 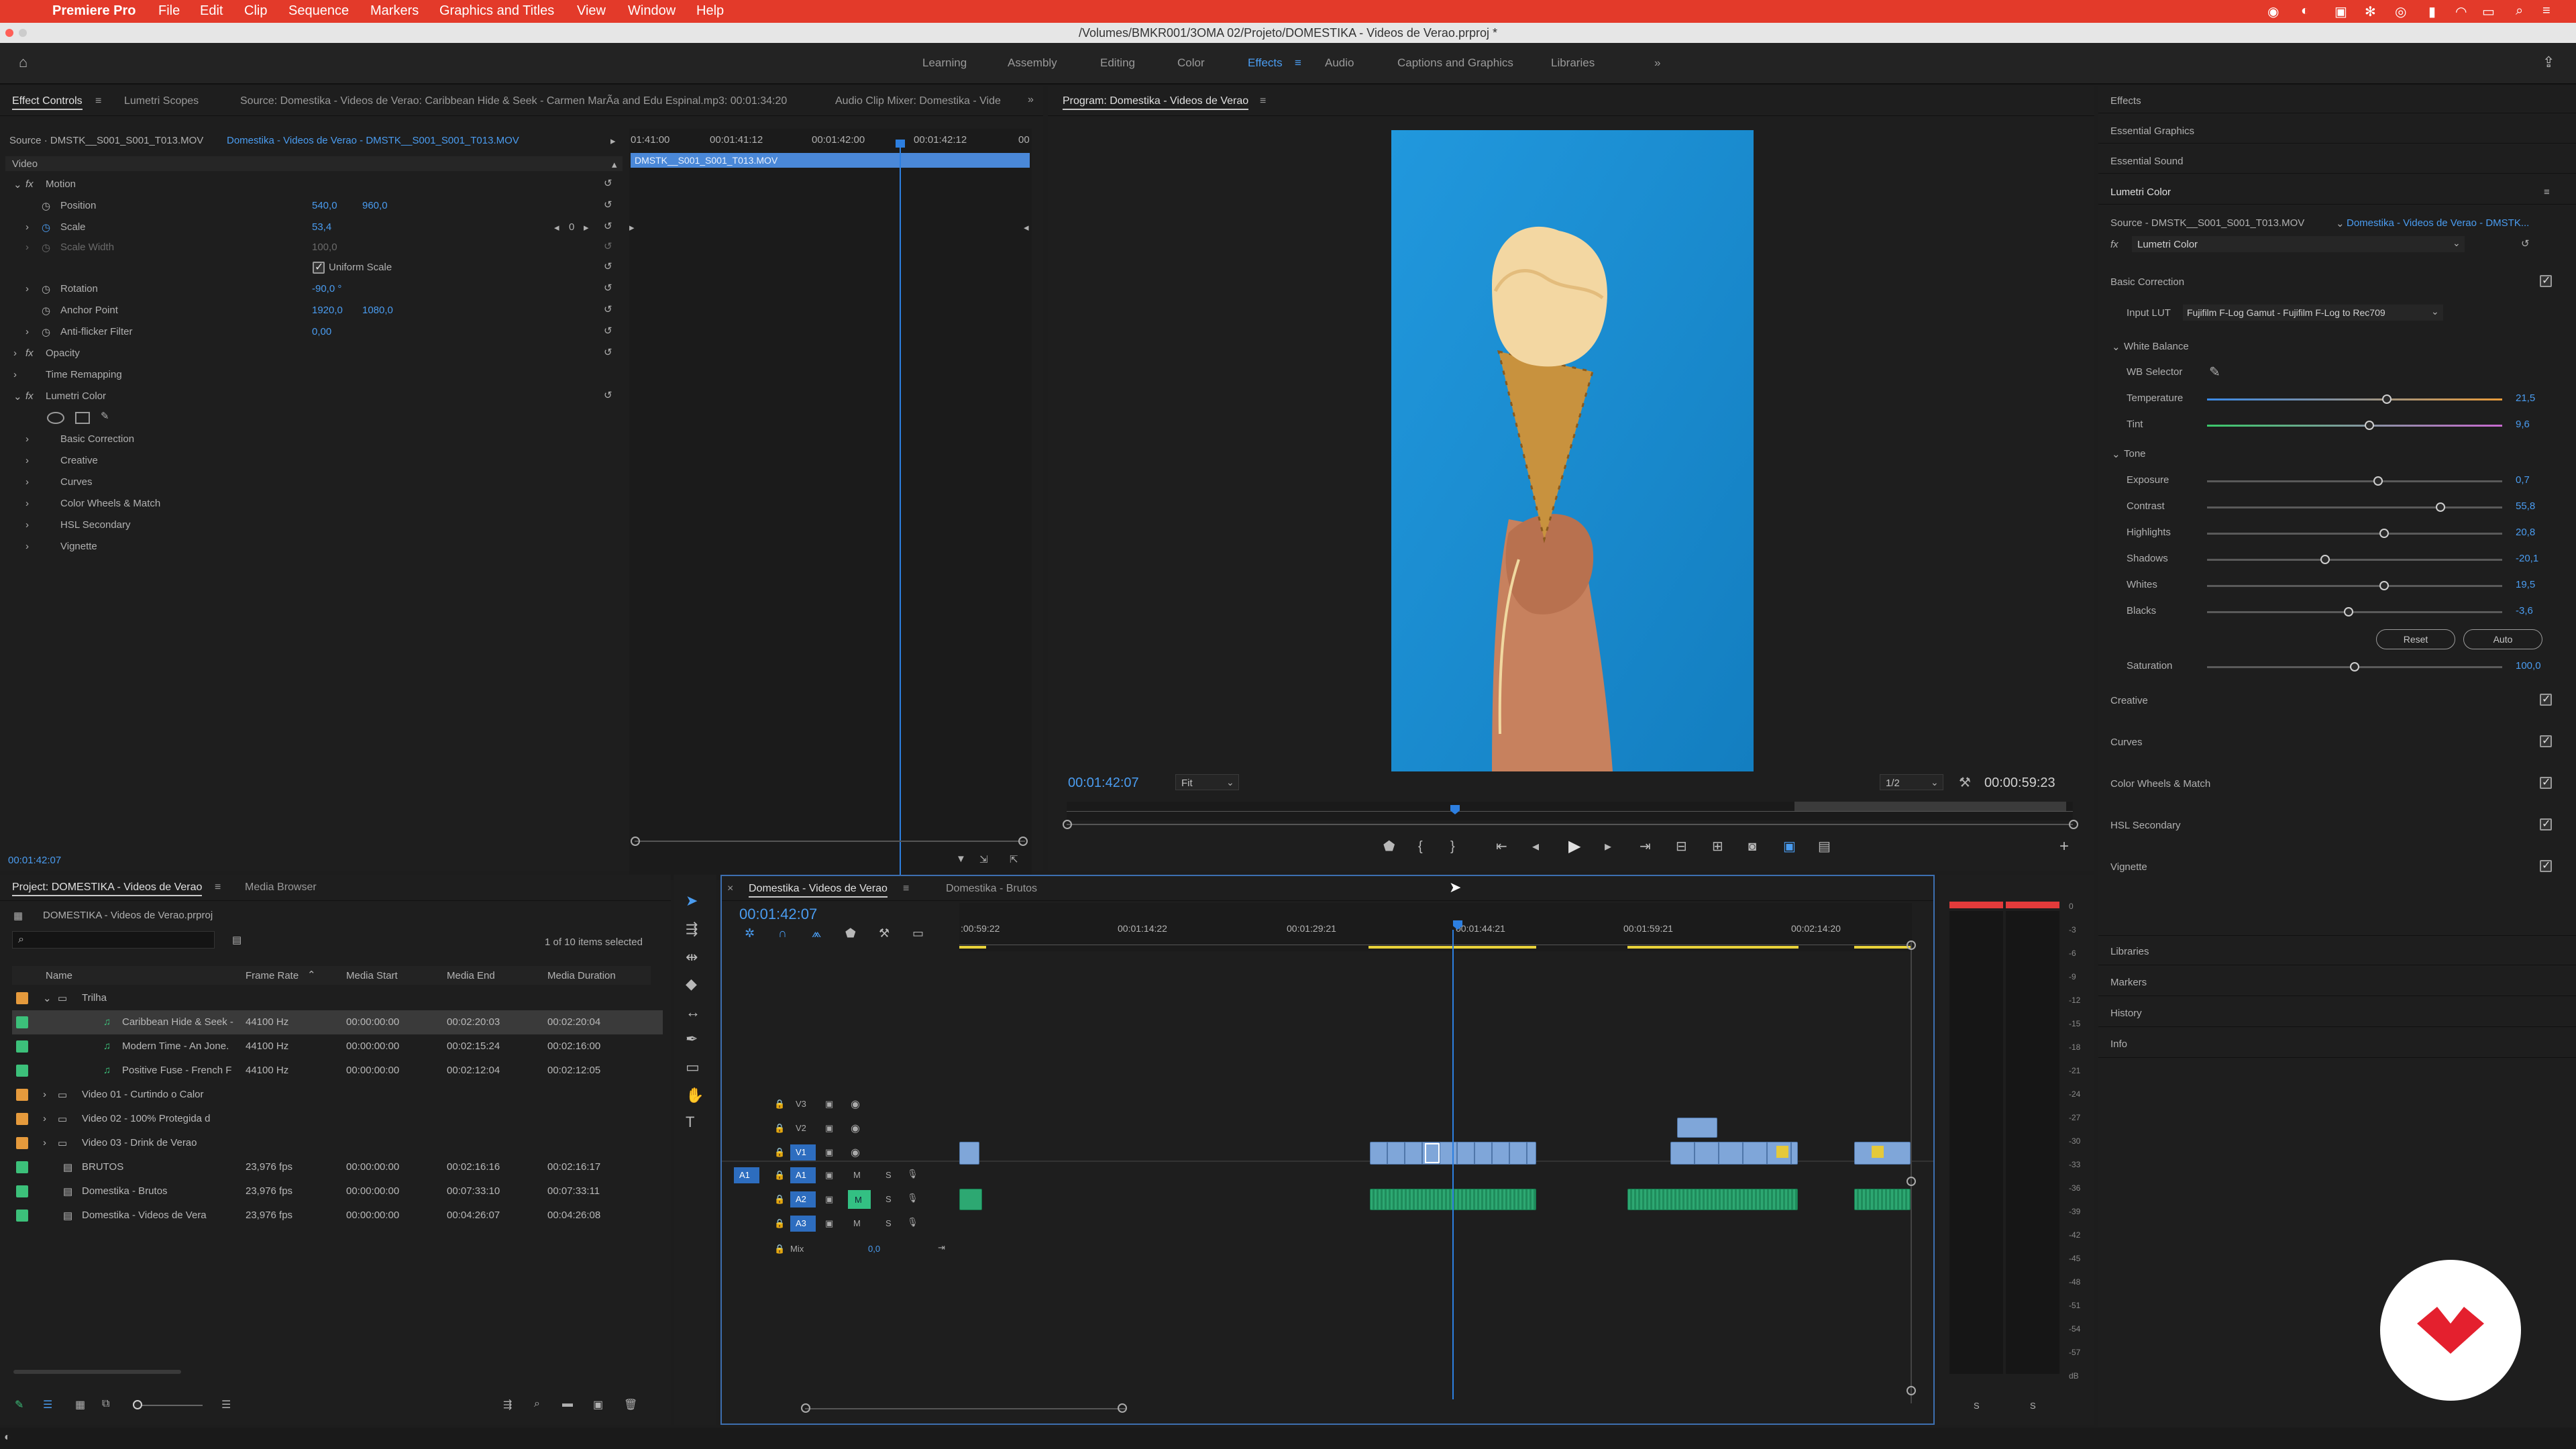 What do you see at coordinates (591, 11) in the screenshot?
I see `menu-view: View` at bounding box center [591, 11].